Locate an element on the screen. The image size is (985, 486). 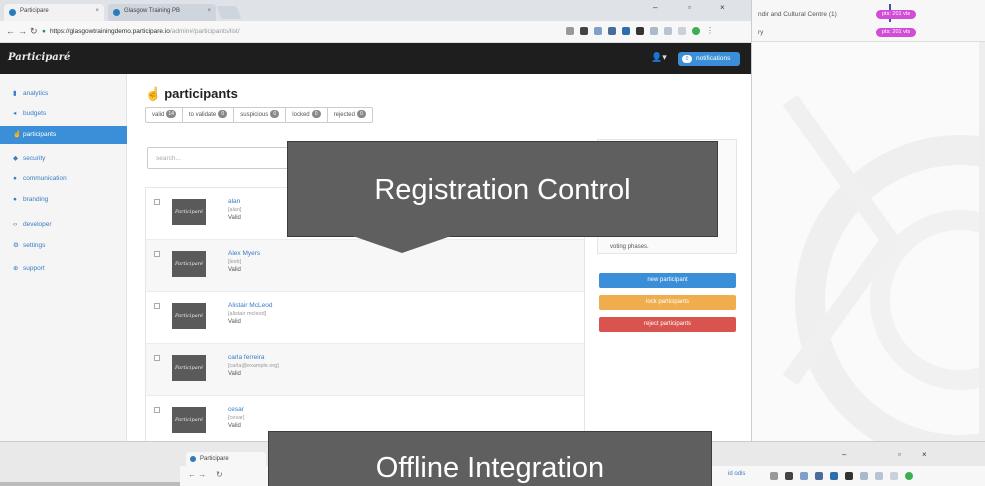
life-ring-icon: ⊕ is located at coordinates (16, 268).